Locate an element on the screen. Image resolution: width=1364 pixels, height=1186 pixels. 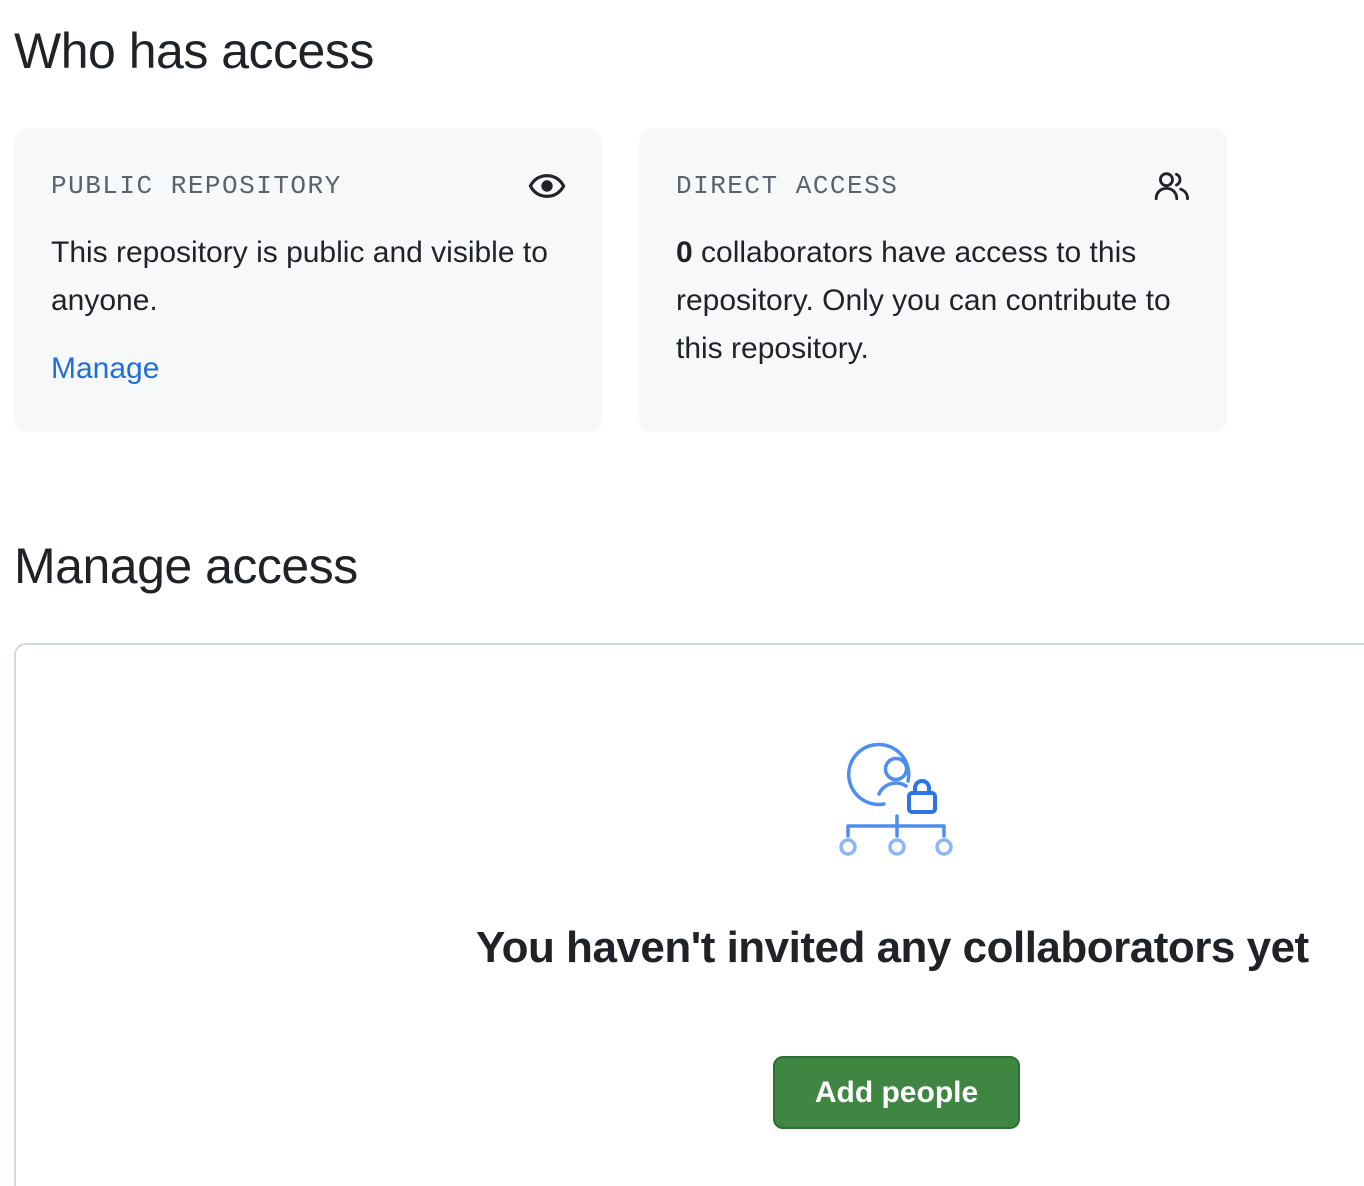
direct-access-label: DIRECT ACCESS is located at coordinates (787, 186).